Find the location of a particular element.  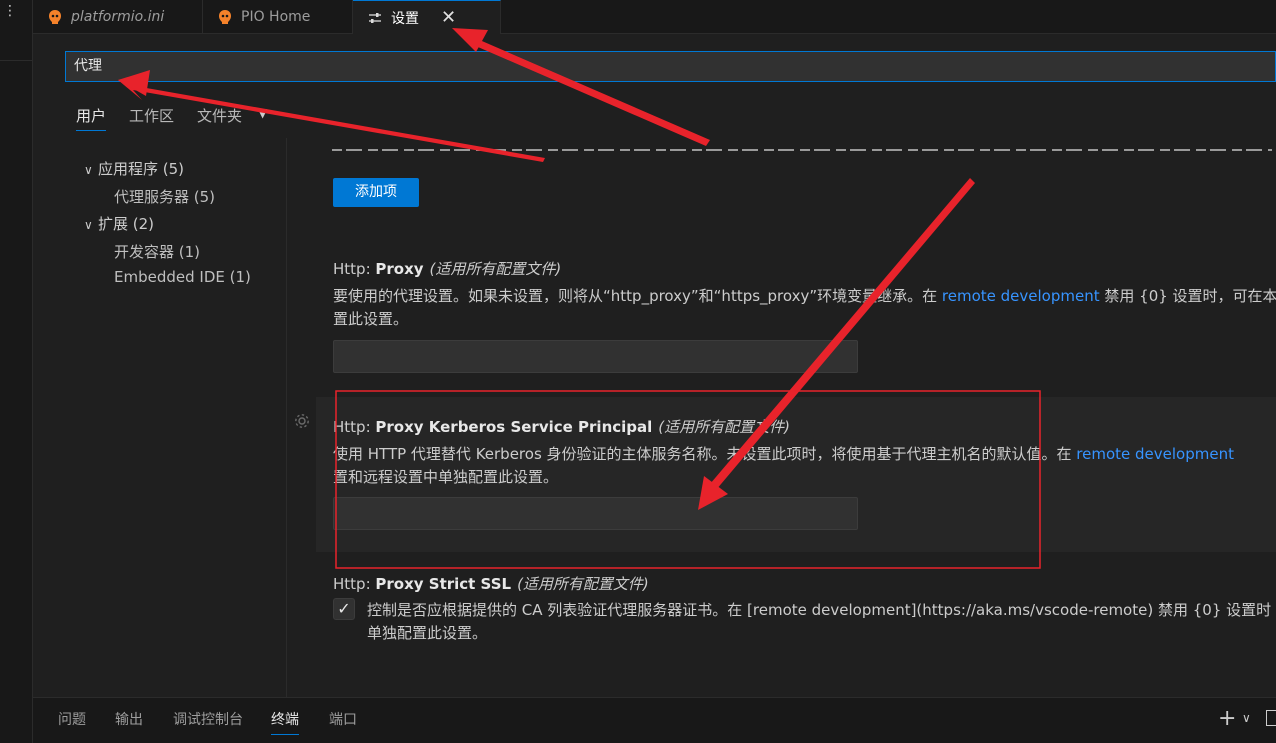

toc-item-embedded-ide: Embedded IDE (1) is located at coordinates (182, 277).